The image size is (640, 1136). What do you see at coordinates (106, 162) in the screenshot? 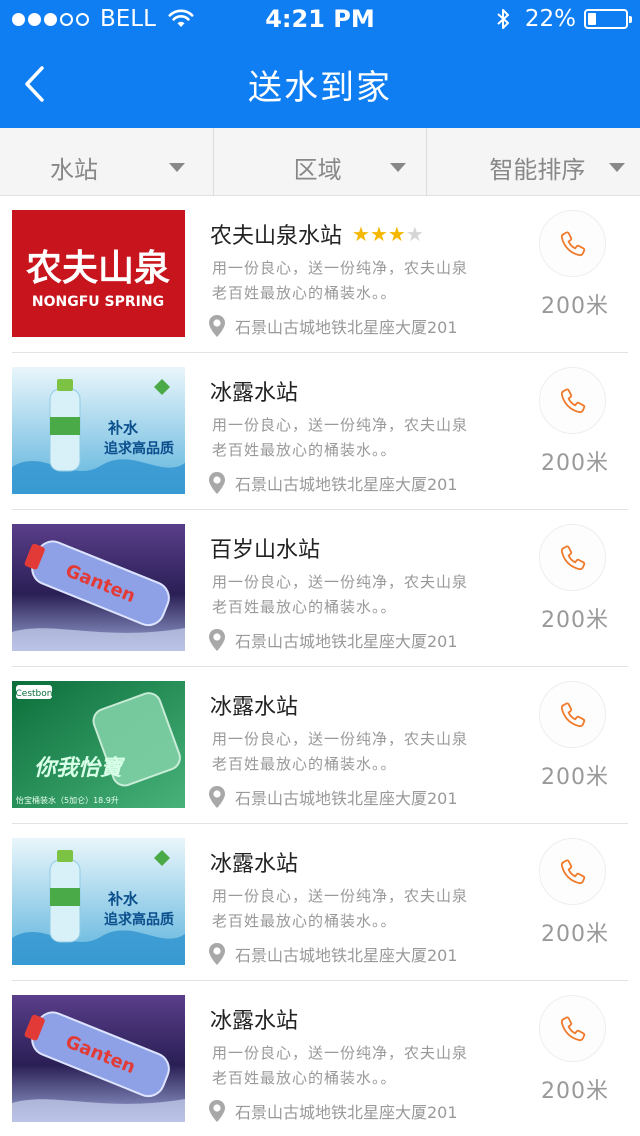
I see `filter-station: 水站` at bounding box center [106, 162].